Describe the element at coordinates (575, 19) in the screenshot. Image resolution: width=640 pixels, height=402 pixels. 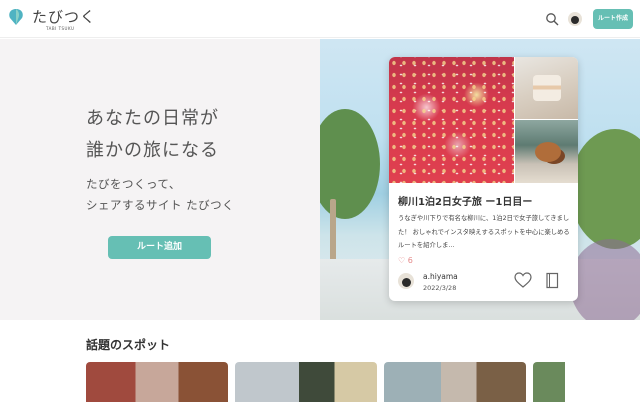
I see `user-avatar` at that location.